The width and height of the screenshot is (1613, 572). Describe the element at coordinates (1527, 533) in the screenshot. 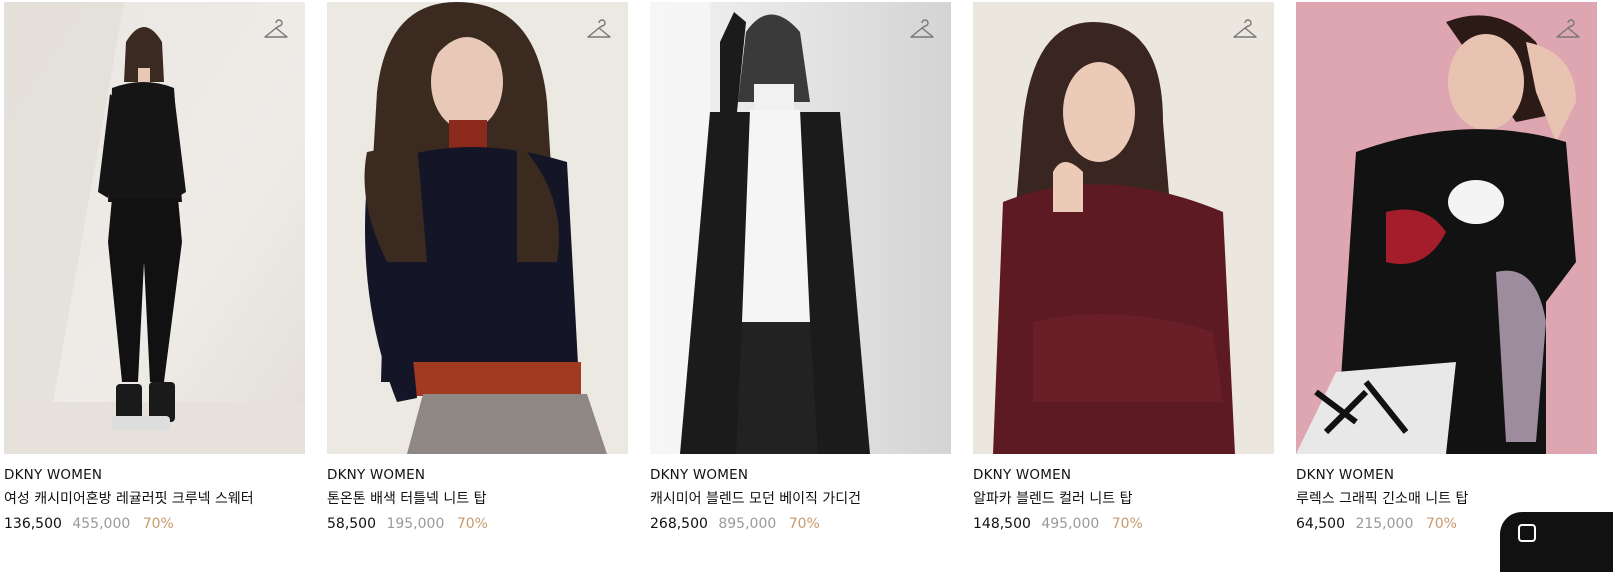

I see `chat-icon` at that location.